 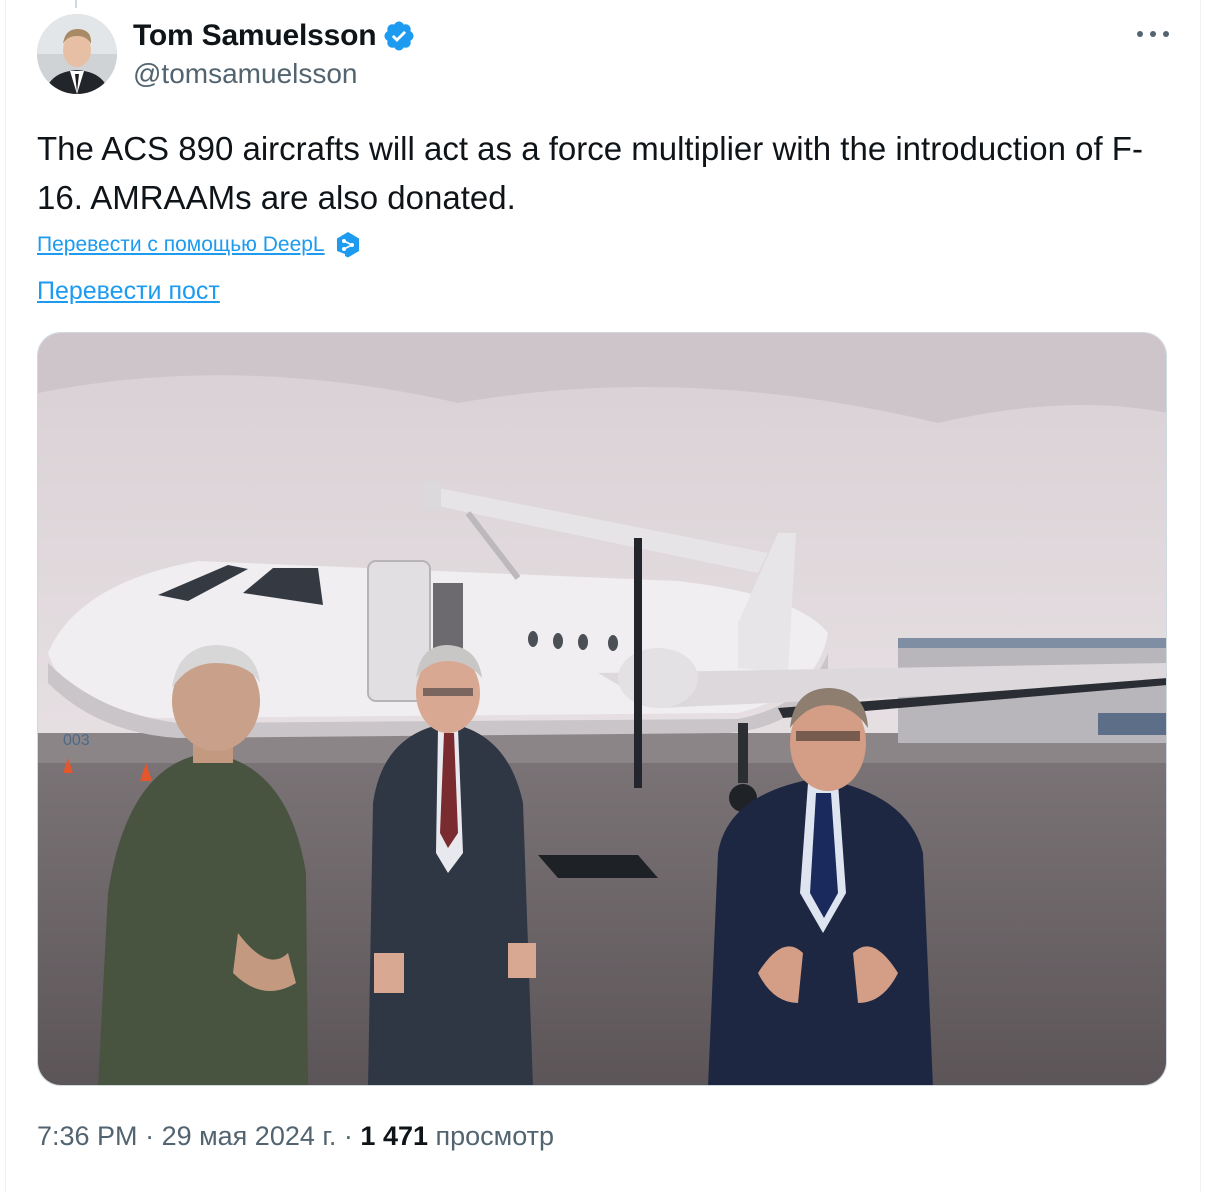 I want to click on avatar-photo, so click(x=77, y=54).